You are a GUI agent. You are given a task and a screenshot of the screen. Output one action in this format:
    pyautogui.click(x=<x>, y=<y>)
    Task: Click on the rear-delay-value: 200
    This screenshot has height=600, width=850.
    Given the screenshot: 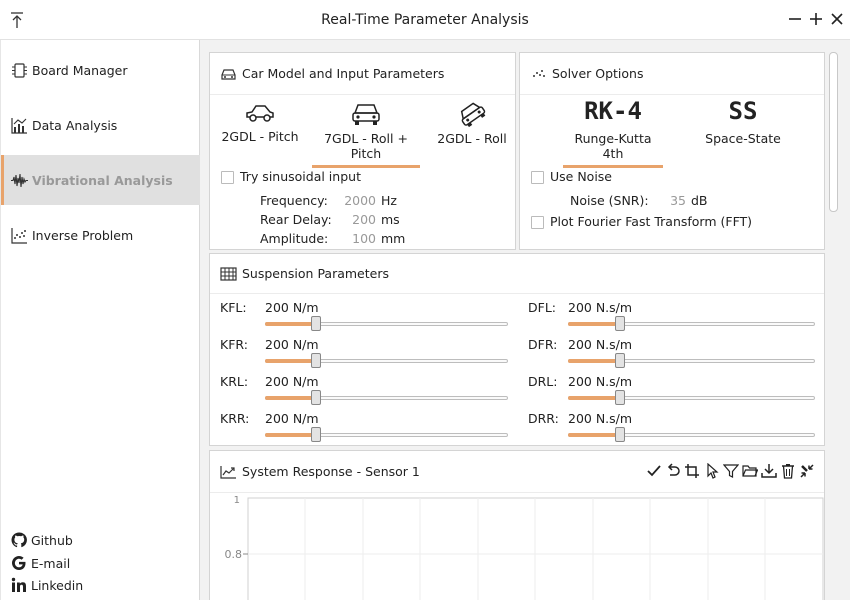 What is the action you would take?
    pyautogui.click(x=351, y=219)
    